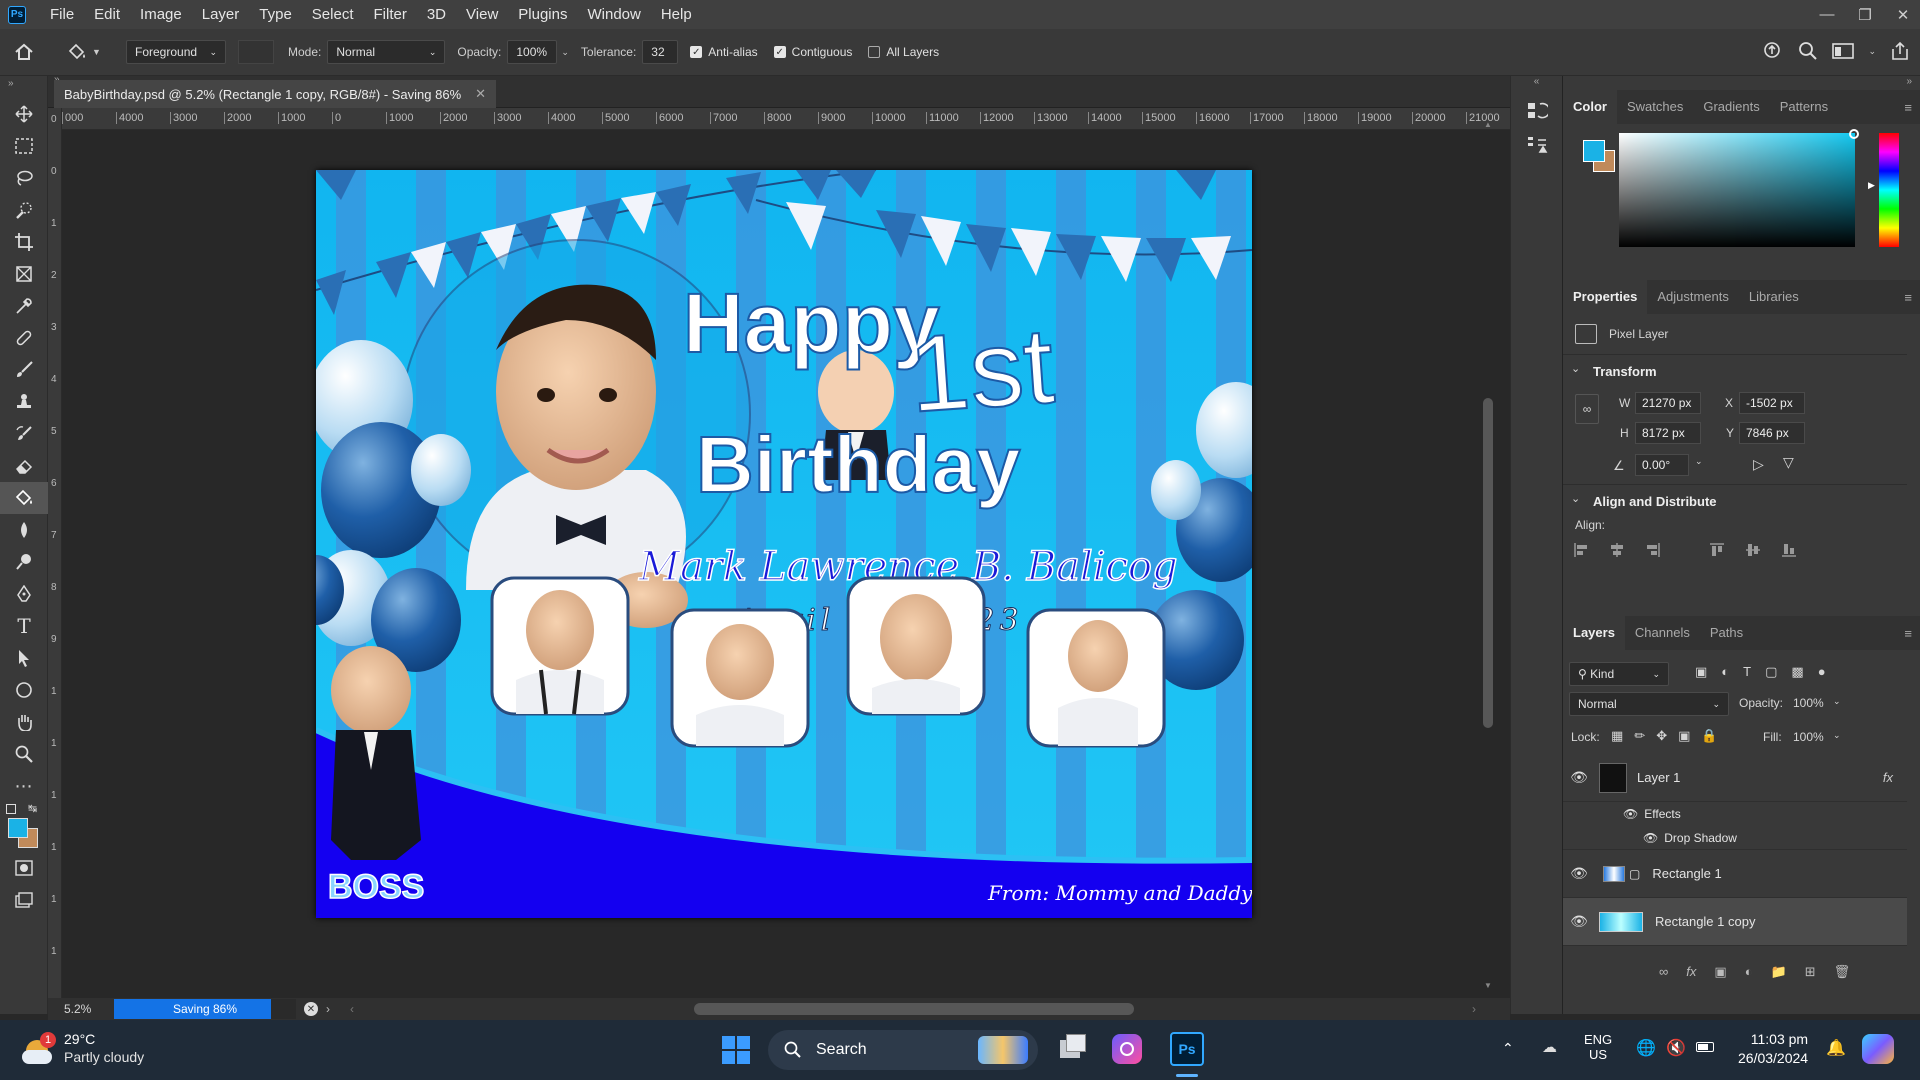  Describe the element at coordinates (1753, 550) in the screenshot. I see `align-middle-icon` at that location.